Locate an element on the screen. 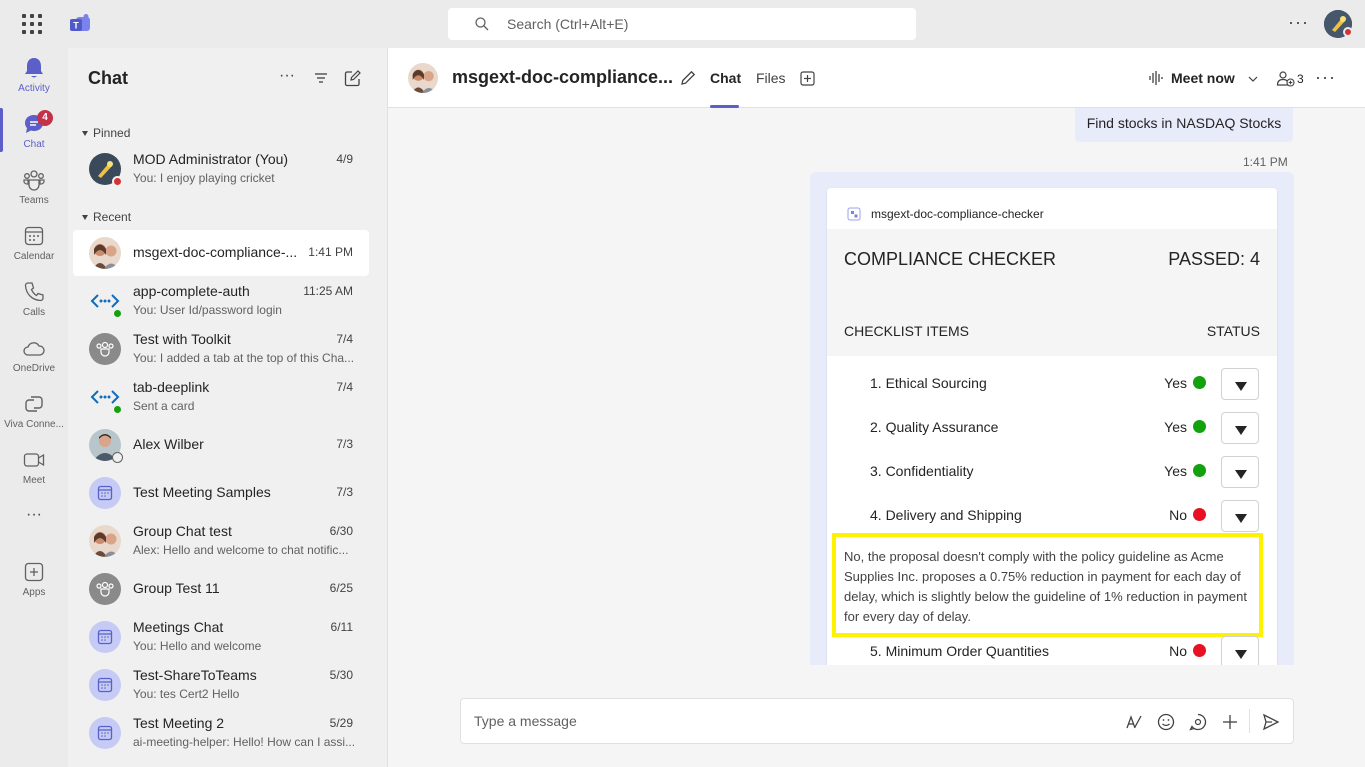 This screenshot has height=767, width=1365. app-launcher-icon is located at coordinates (32, 24).